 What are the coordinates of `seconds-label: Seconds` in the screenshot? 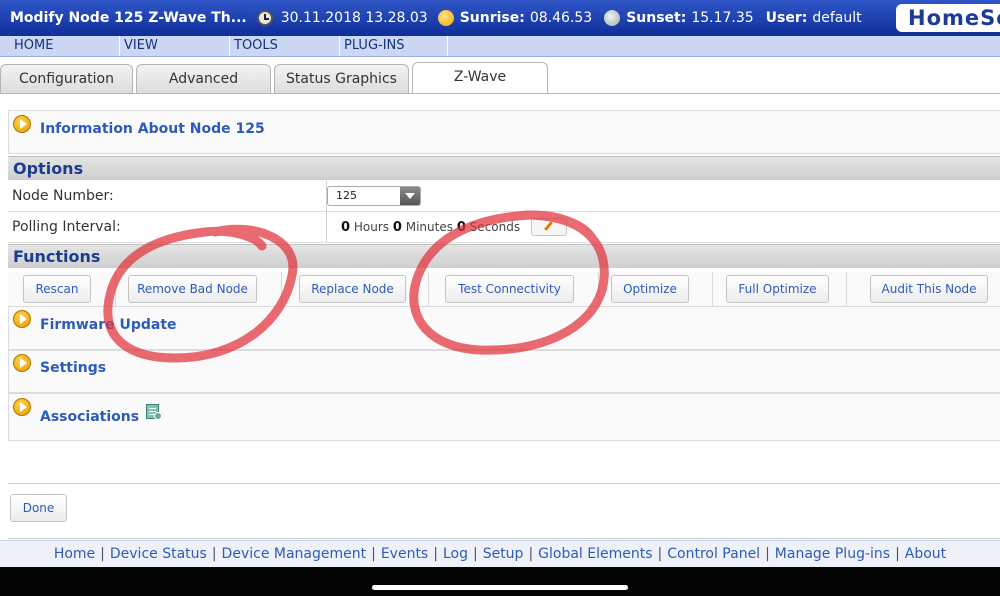 It's located at (495, 227).